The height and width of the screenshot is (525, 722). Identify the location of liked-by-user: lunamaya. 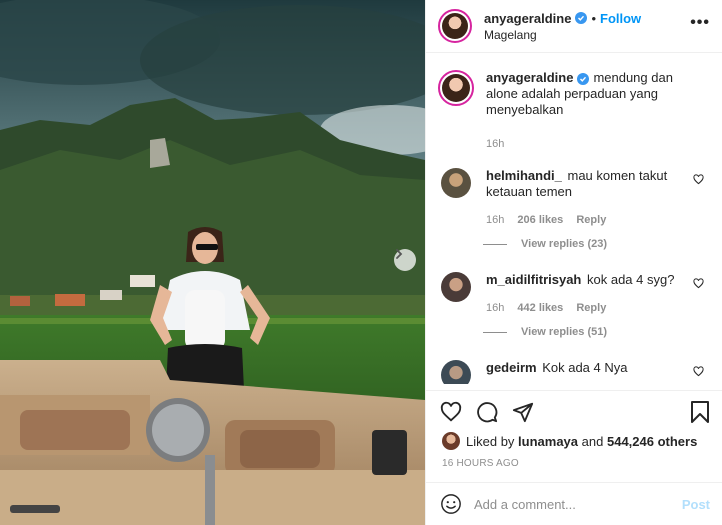
(548, 441).